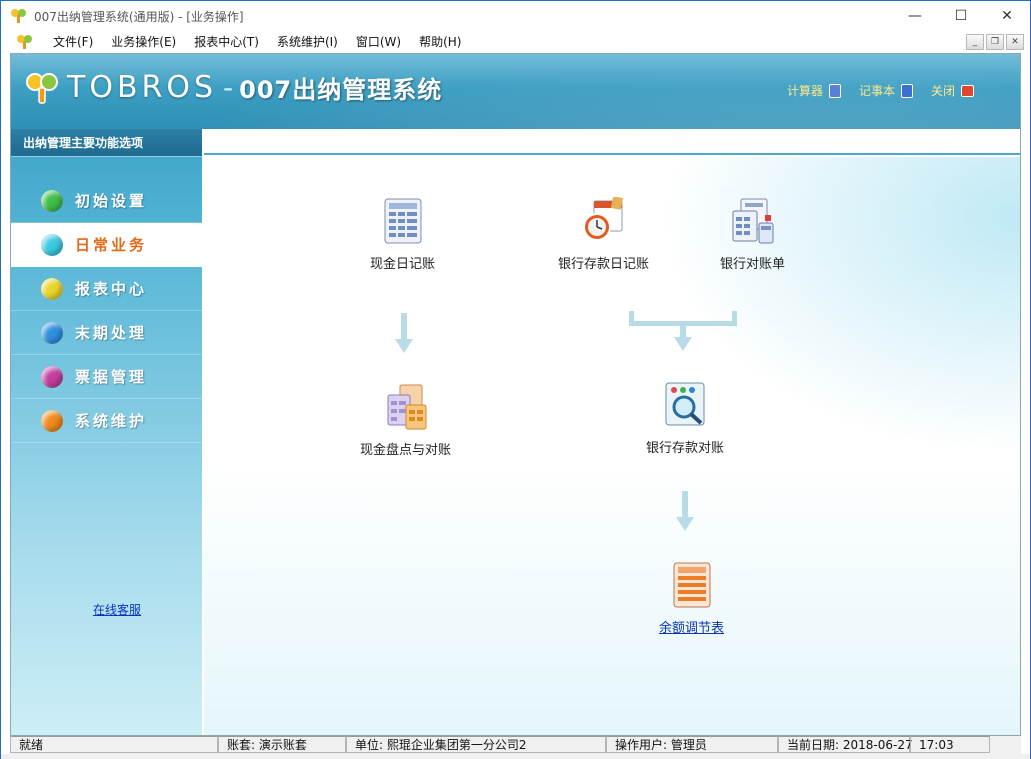 This screenshot has width=1031, height=759. Describe the element at coordinates (975, 42) in the screenshot. I see `mdi-minimize-button: _` at that location.